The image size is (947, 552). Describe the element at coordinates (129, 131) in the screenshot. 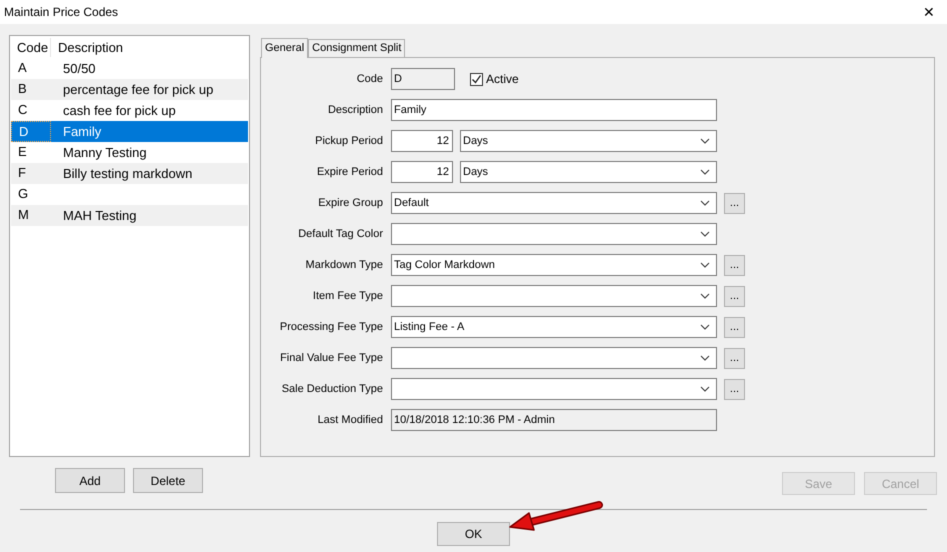

I see `list-row: D Family` at that location.